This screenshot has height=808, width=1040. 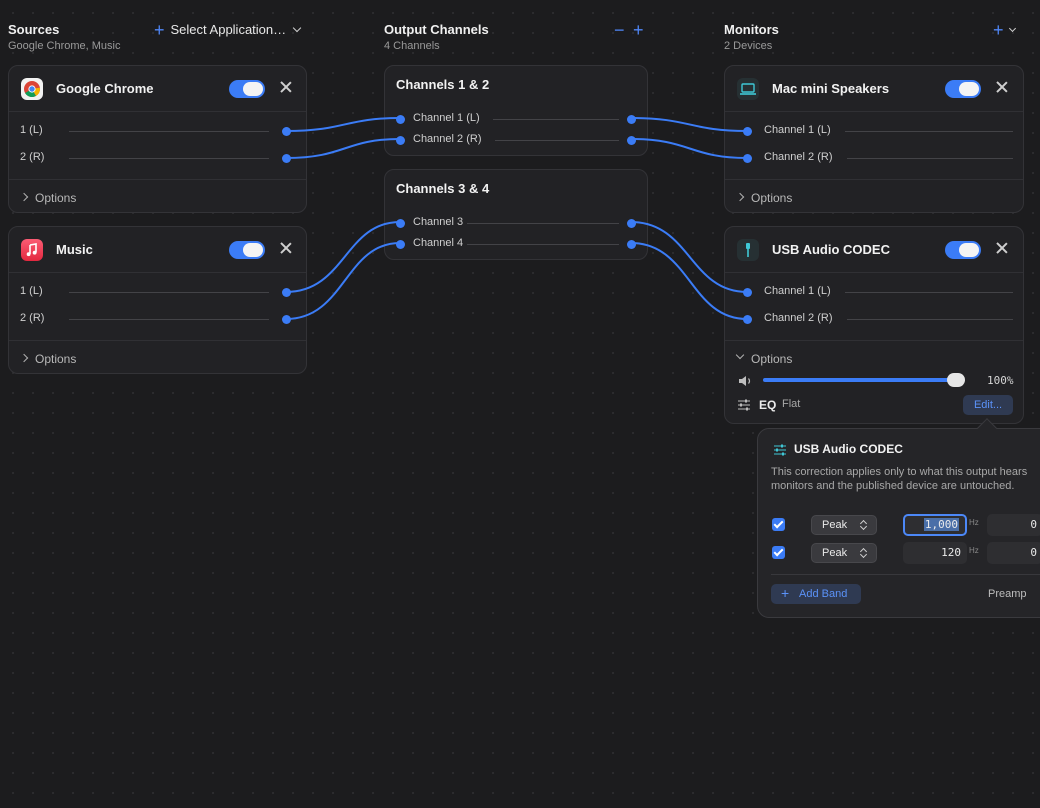 What do you see at coordinates (780, 449) in the screenshot?
I see `eq-sliders-icon` at bounding box center [780, 449].